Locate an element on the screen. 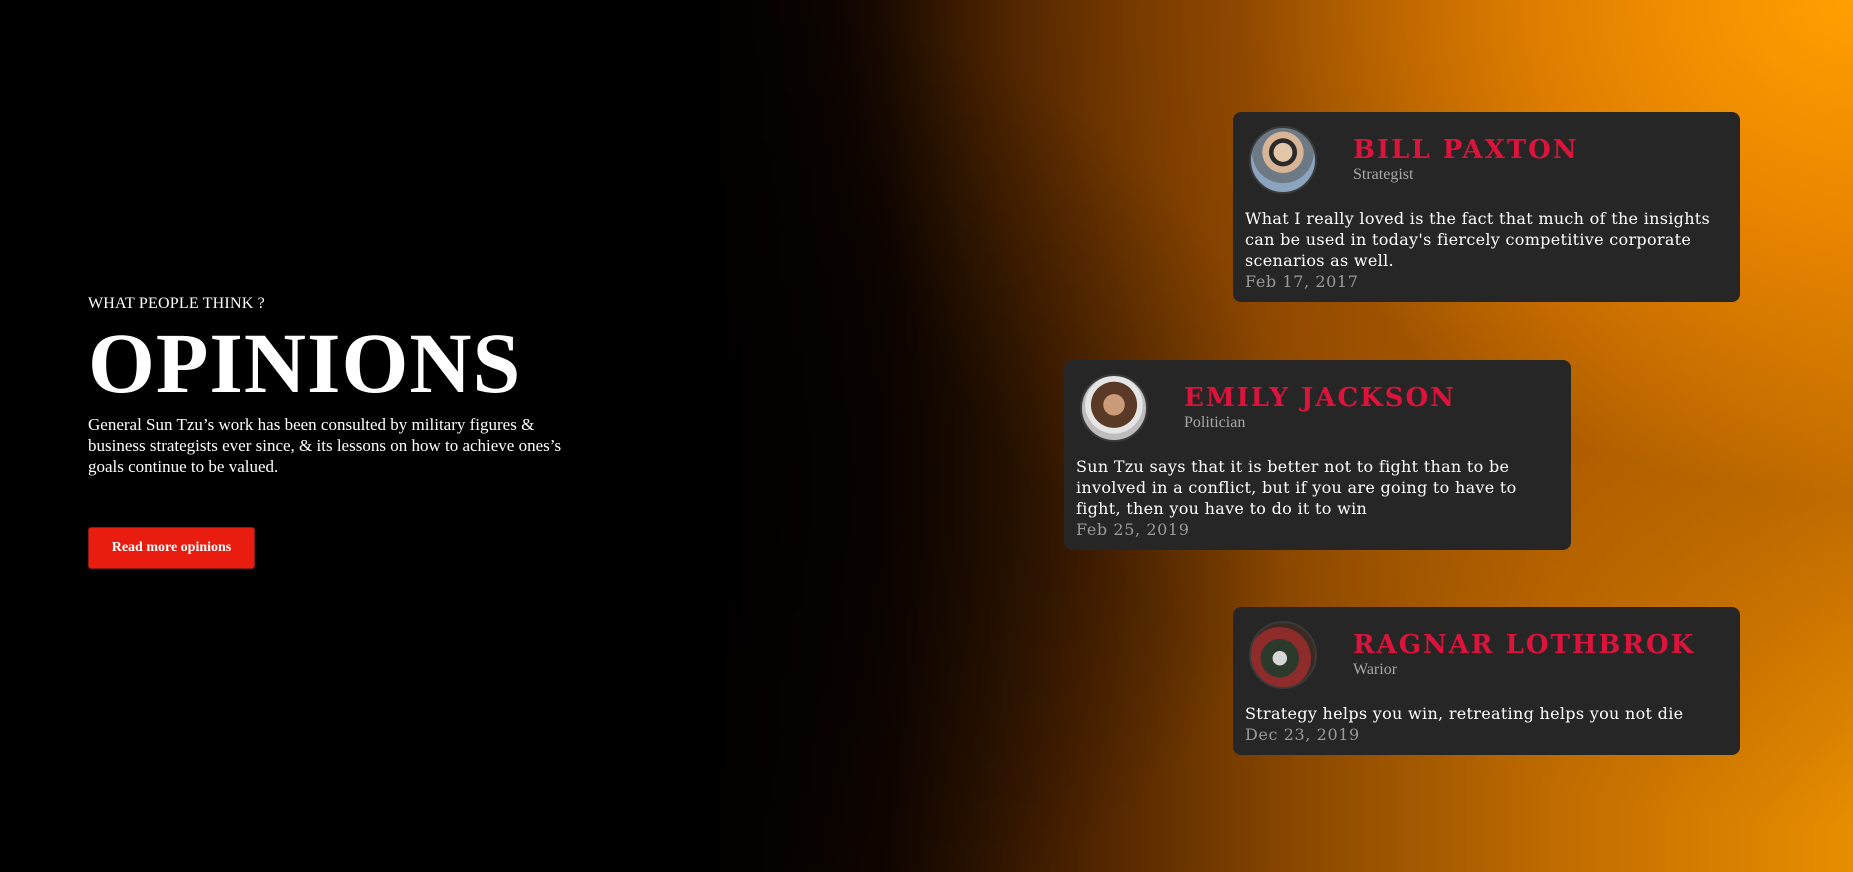 The width and height of the screenshot is (1853, 872). page-title: OPINIONS is located at coordinates (305, 363).